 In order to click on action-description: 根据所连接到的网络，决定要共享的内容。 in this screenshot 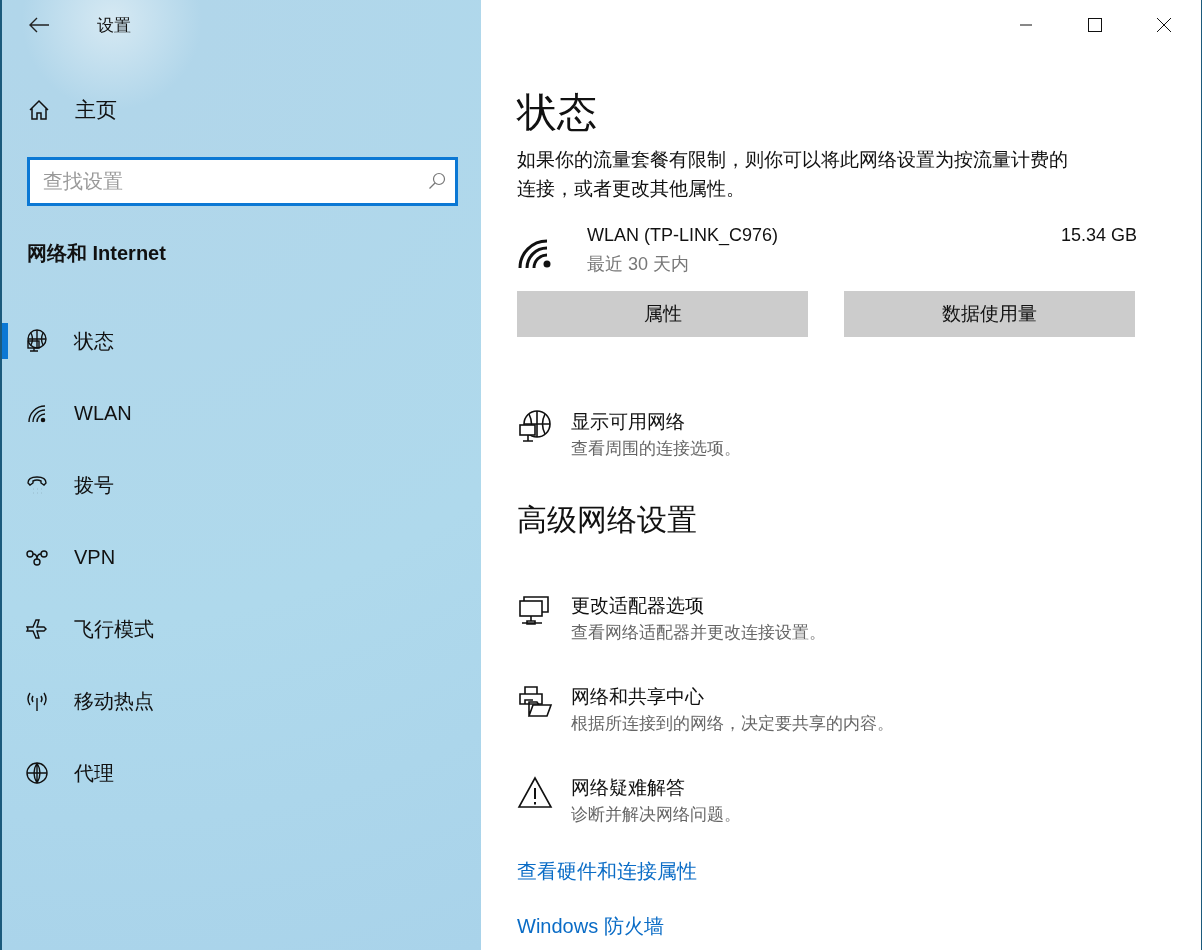, I will do `click(732, 724)`.